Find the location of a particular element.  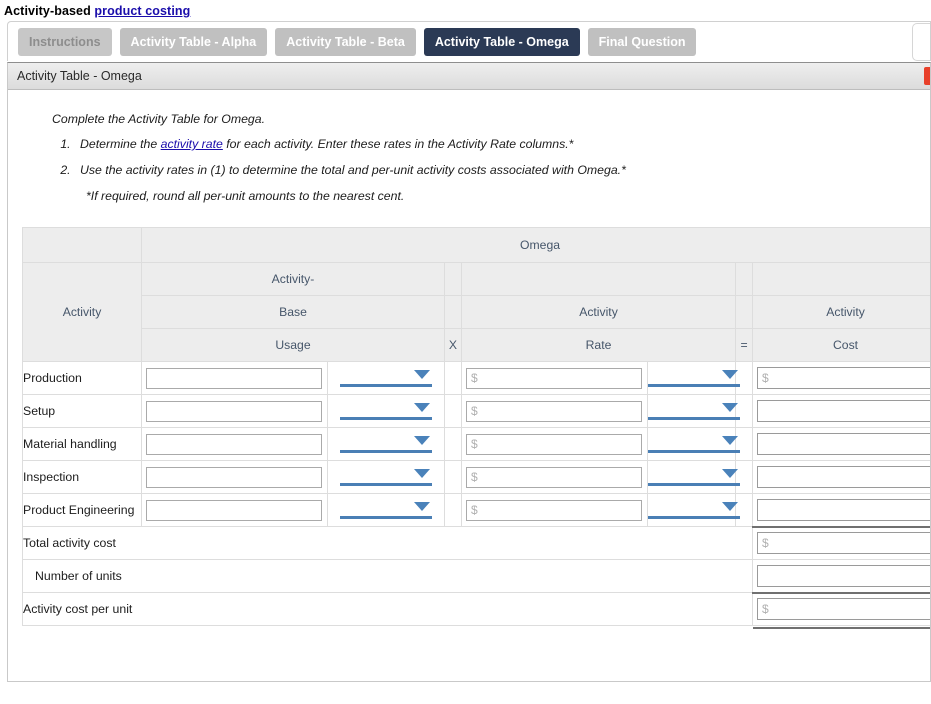

cell-usage-unit-product-engineering is located at coordinates (386, 510).